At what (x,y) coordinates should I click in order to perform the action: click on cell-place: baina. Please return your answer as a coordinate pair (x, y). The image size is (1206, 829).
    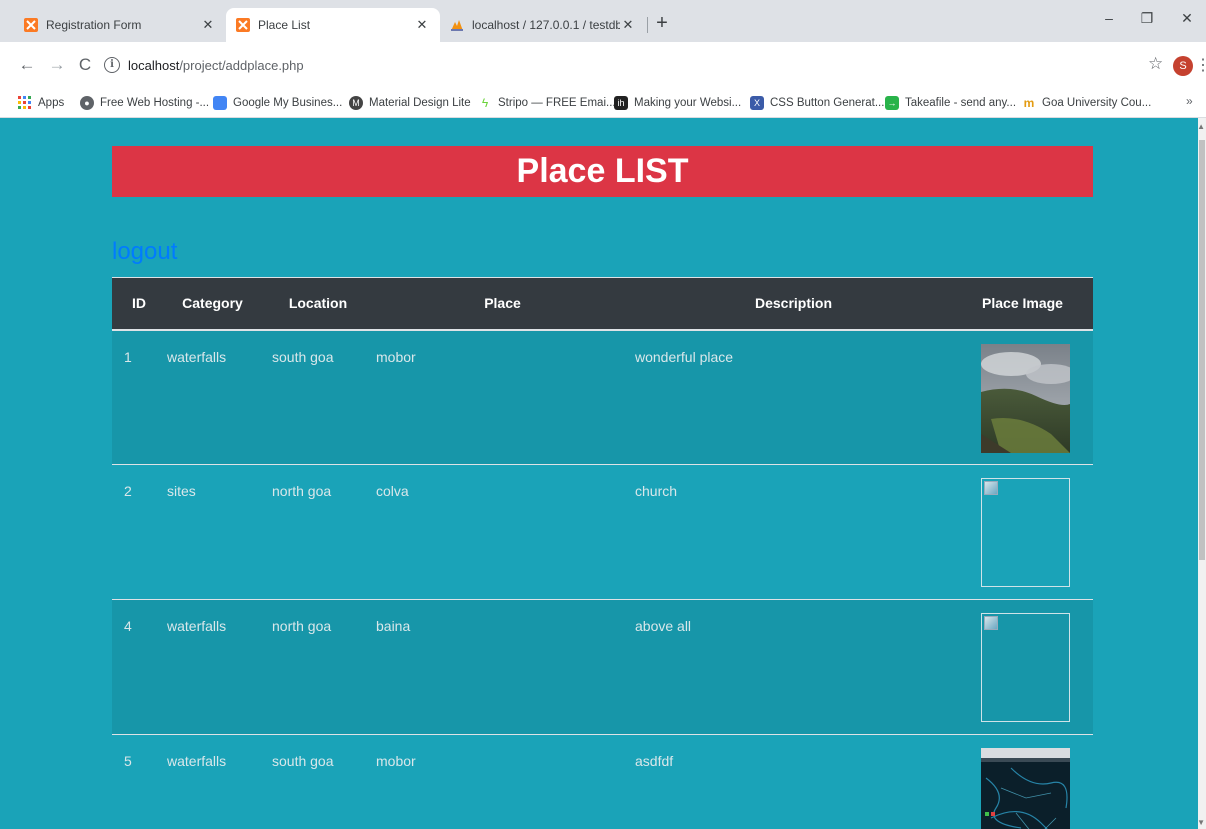
    Looking at the image, I should click on (496, 667).